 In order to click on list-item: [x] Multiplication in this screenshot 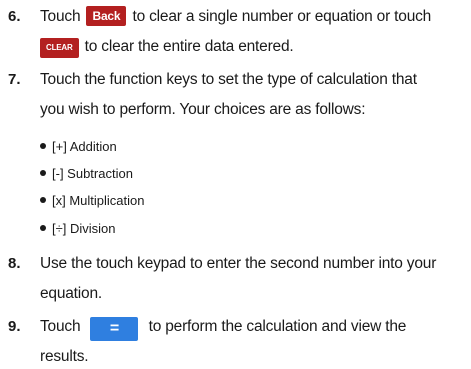, I will do `click(92, 201)`.